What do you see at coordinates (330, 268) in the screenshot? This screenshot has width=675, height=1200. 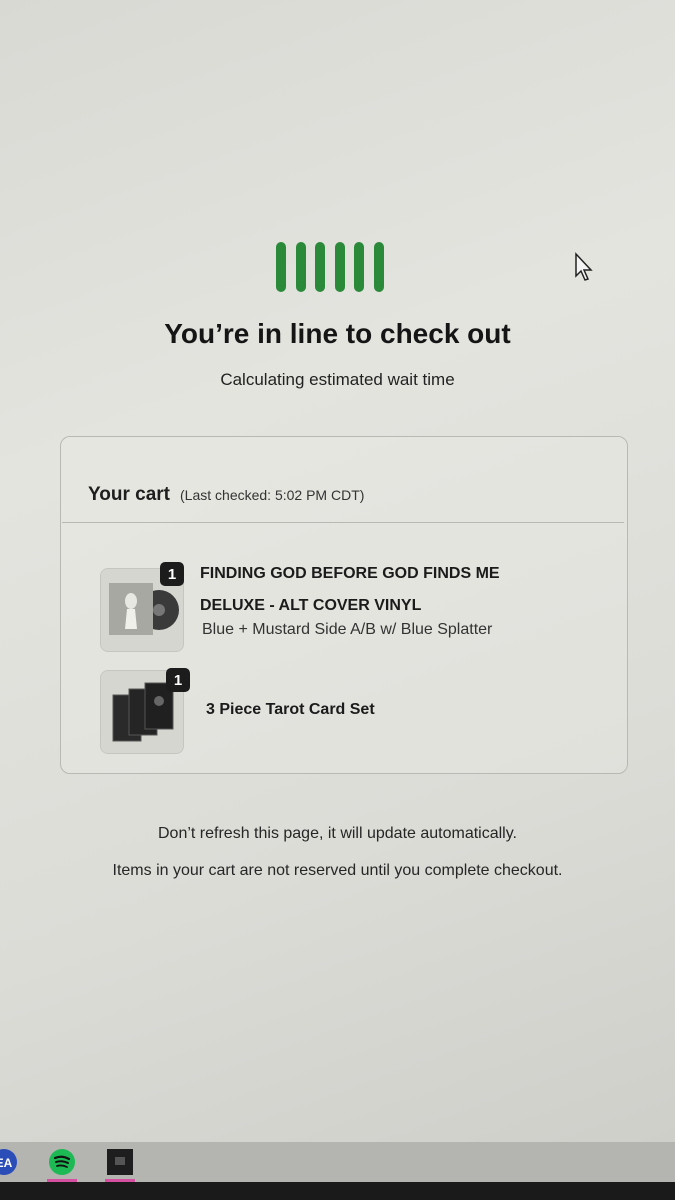 I see `queue-bars-icon` at bounding box center [330, 268].